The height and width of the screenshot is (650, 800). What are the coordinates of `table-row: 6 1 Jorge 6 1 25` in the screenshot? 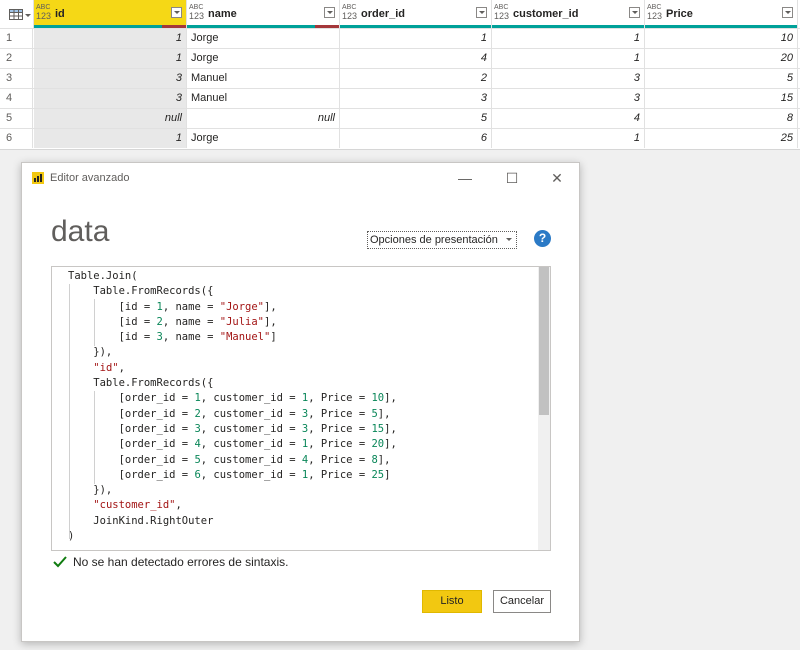 It's located at (400, 138).